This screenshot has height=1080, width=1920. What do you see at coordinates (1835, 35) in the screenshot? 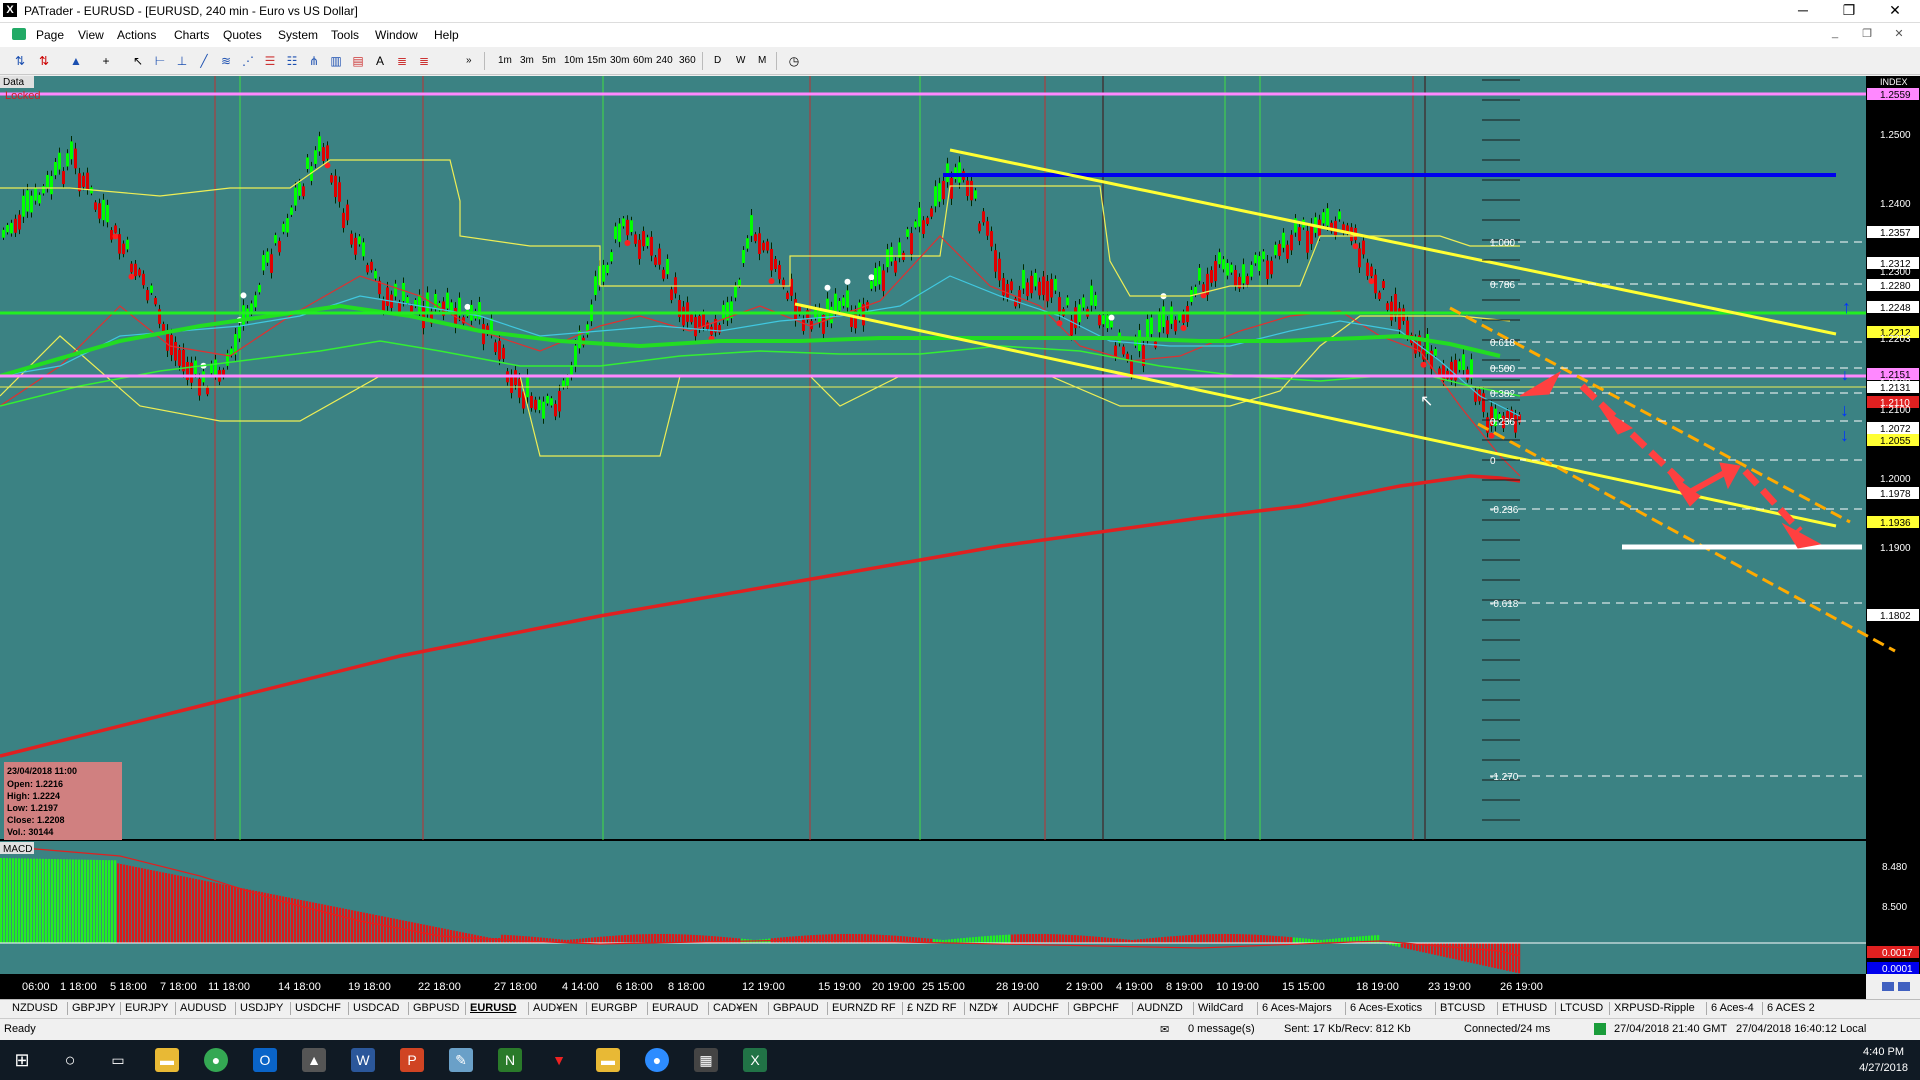
I see `mdi-minimize-button: _` at bounding box center [1835, 35].